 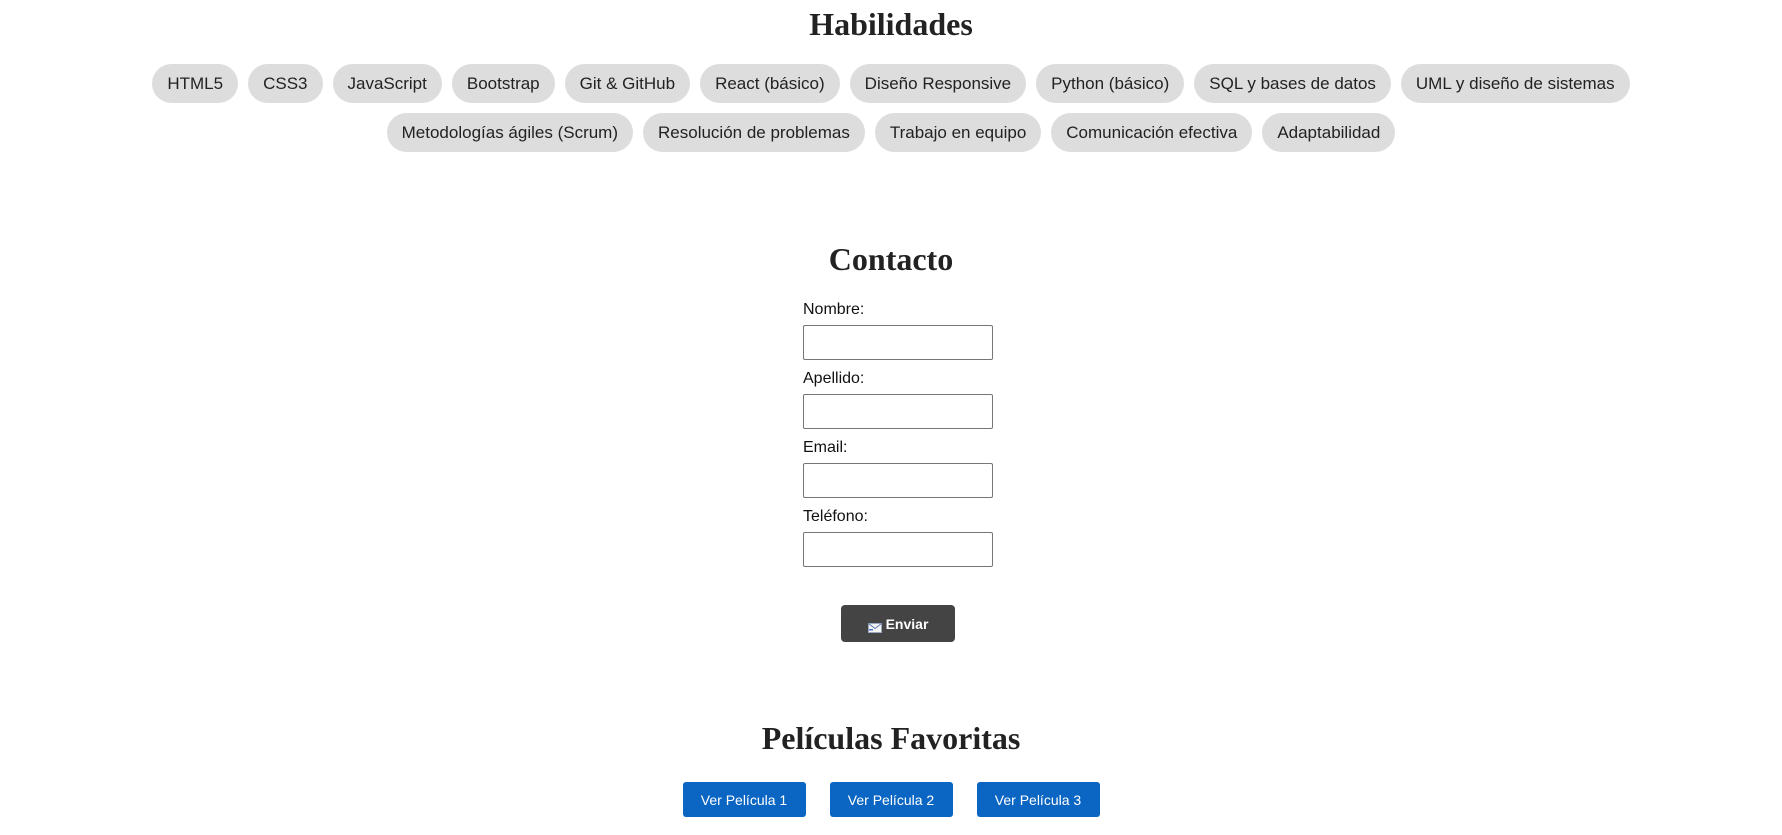 I want to click on skill-tag-css3: CSS3, so click(x=285, y=83).